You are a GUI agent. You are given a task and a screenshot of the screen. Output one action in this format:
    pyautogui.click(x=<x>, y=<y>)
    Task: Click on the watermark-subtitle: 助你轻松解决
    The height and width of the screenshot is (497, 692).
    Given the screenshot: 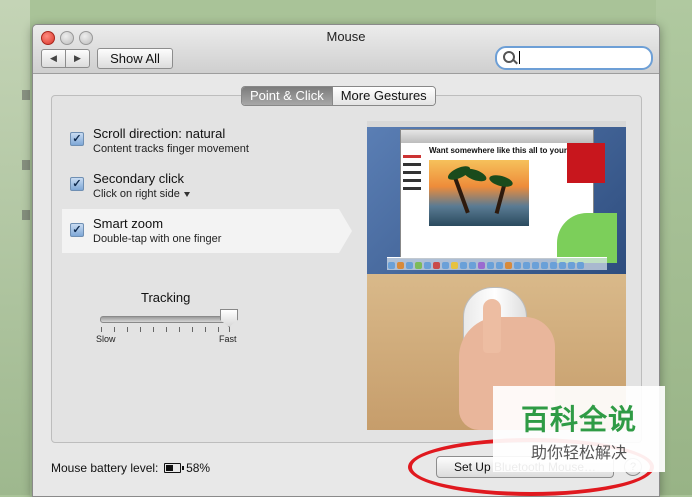 What is the action you would take?
    pyautogui.click(x=578, y=453)
    